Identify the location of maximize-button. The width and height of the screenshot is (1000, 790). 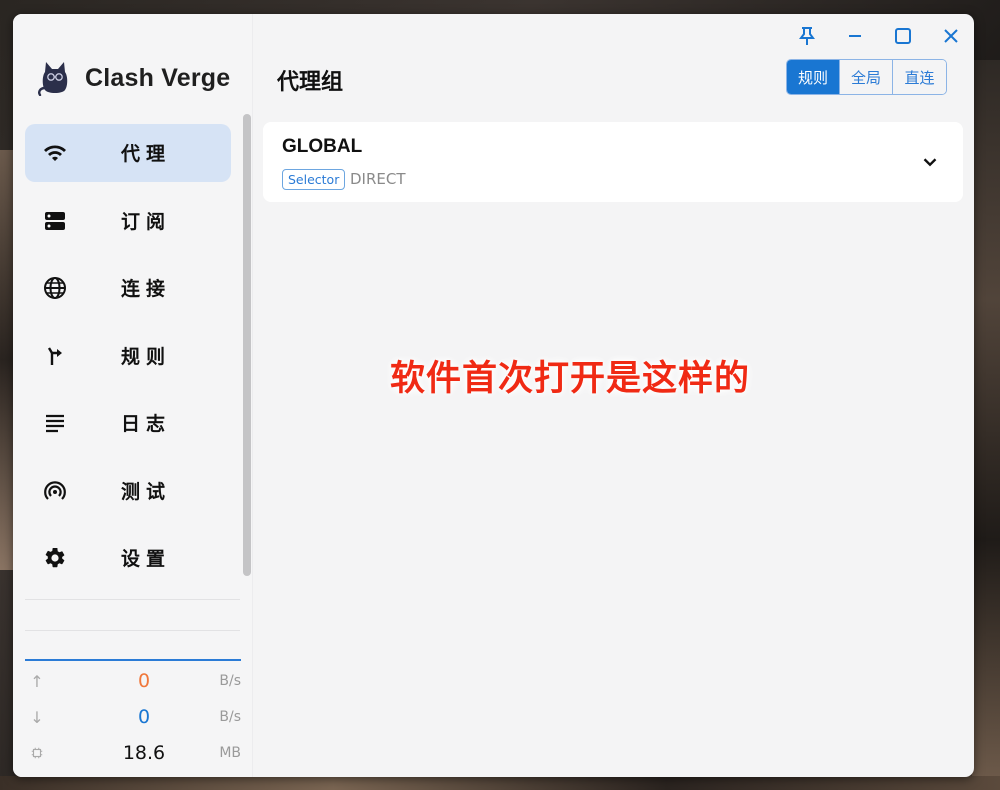
(903, 36).